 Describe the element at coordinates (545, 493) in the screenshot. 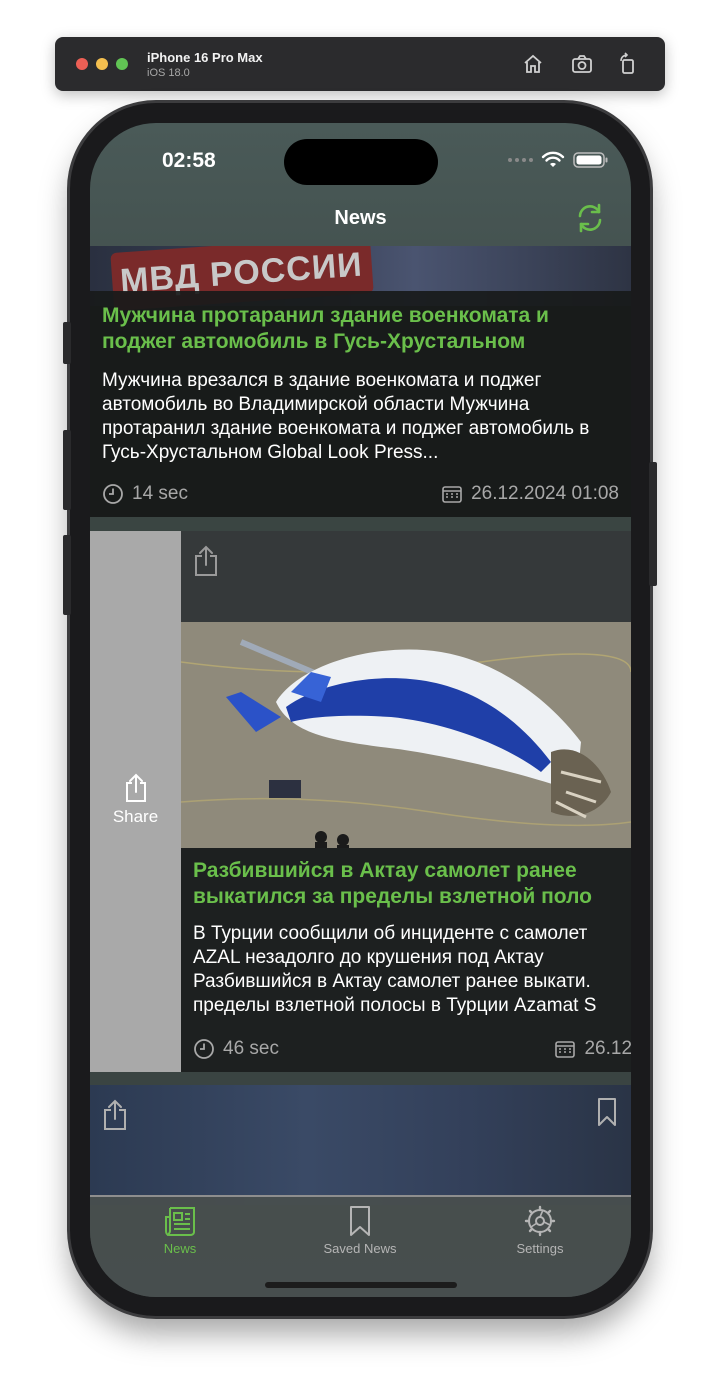

I see `article-date: 26.12.2024 01:08` at that location.